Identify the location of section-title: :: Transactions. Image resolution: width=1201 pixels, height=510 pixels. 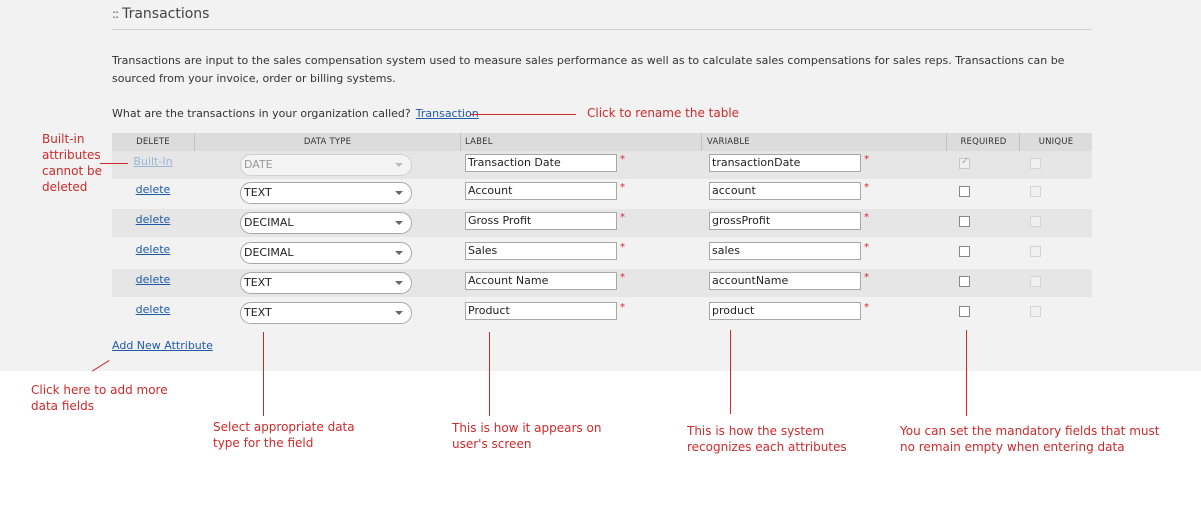
(160, 14).